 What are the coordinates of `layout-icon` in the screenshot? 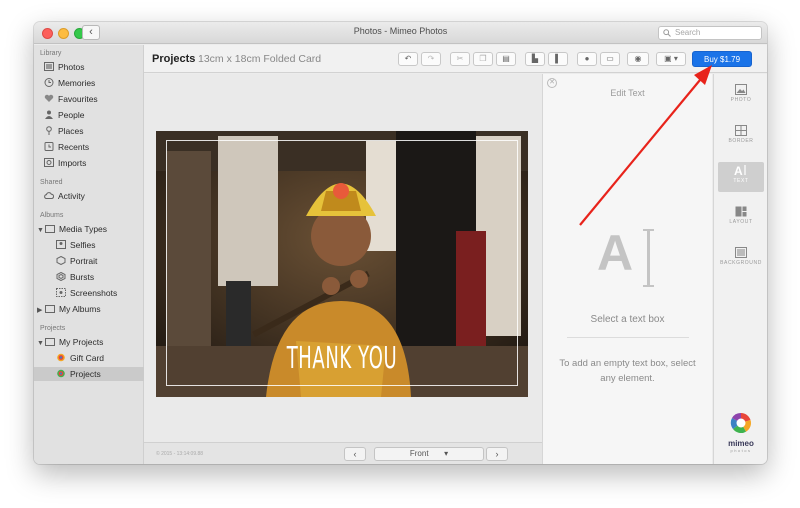 It's located at (741, 211).